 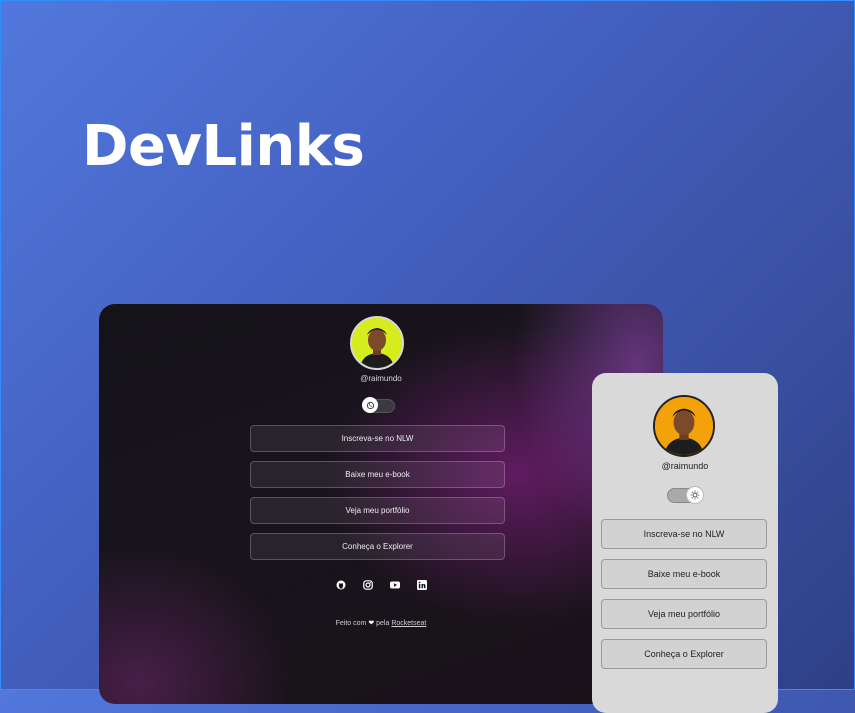 What do you see at coordinates (341, 585) in the screenshot?
I see `github-icon` at bounding box center [341, 585].